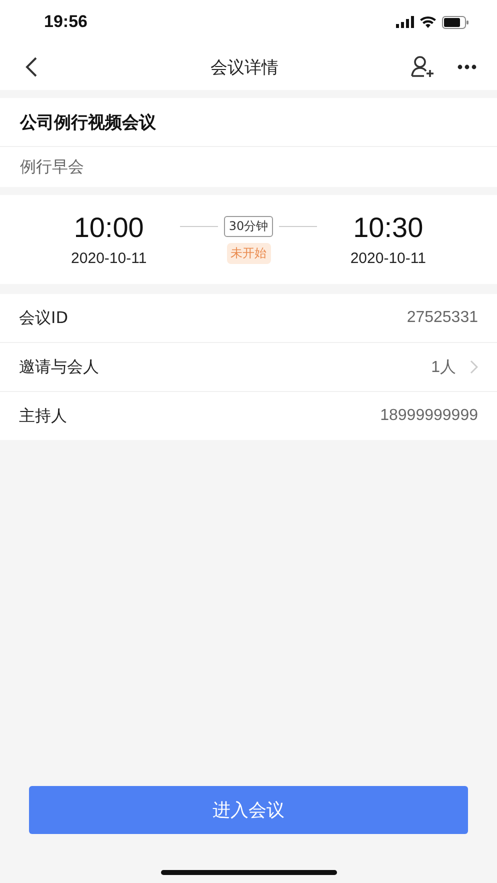 The image size is (497, 883). I want to click on meeting-title: 公司例行视频会议, so click(88, 123).